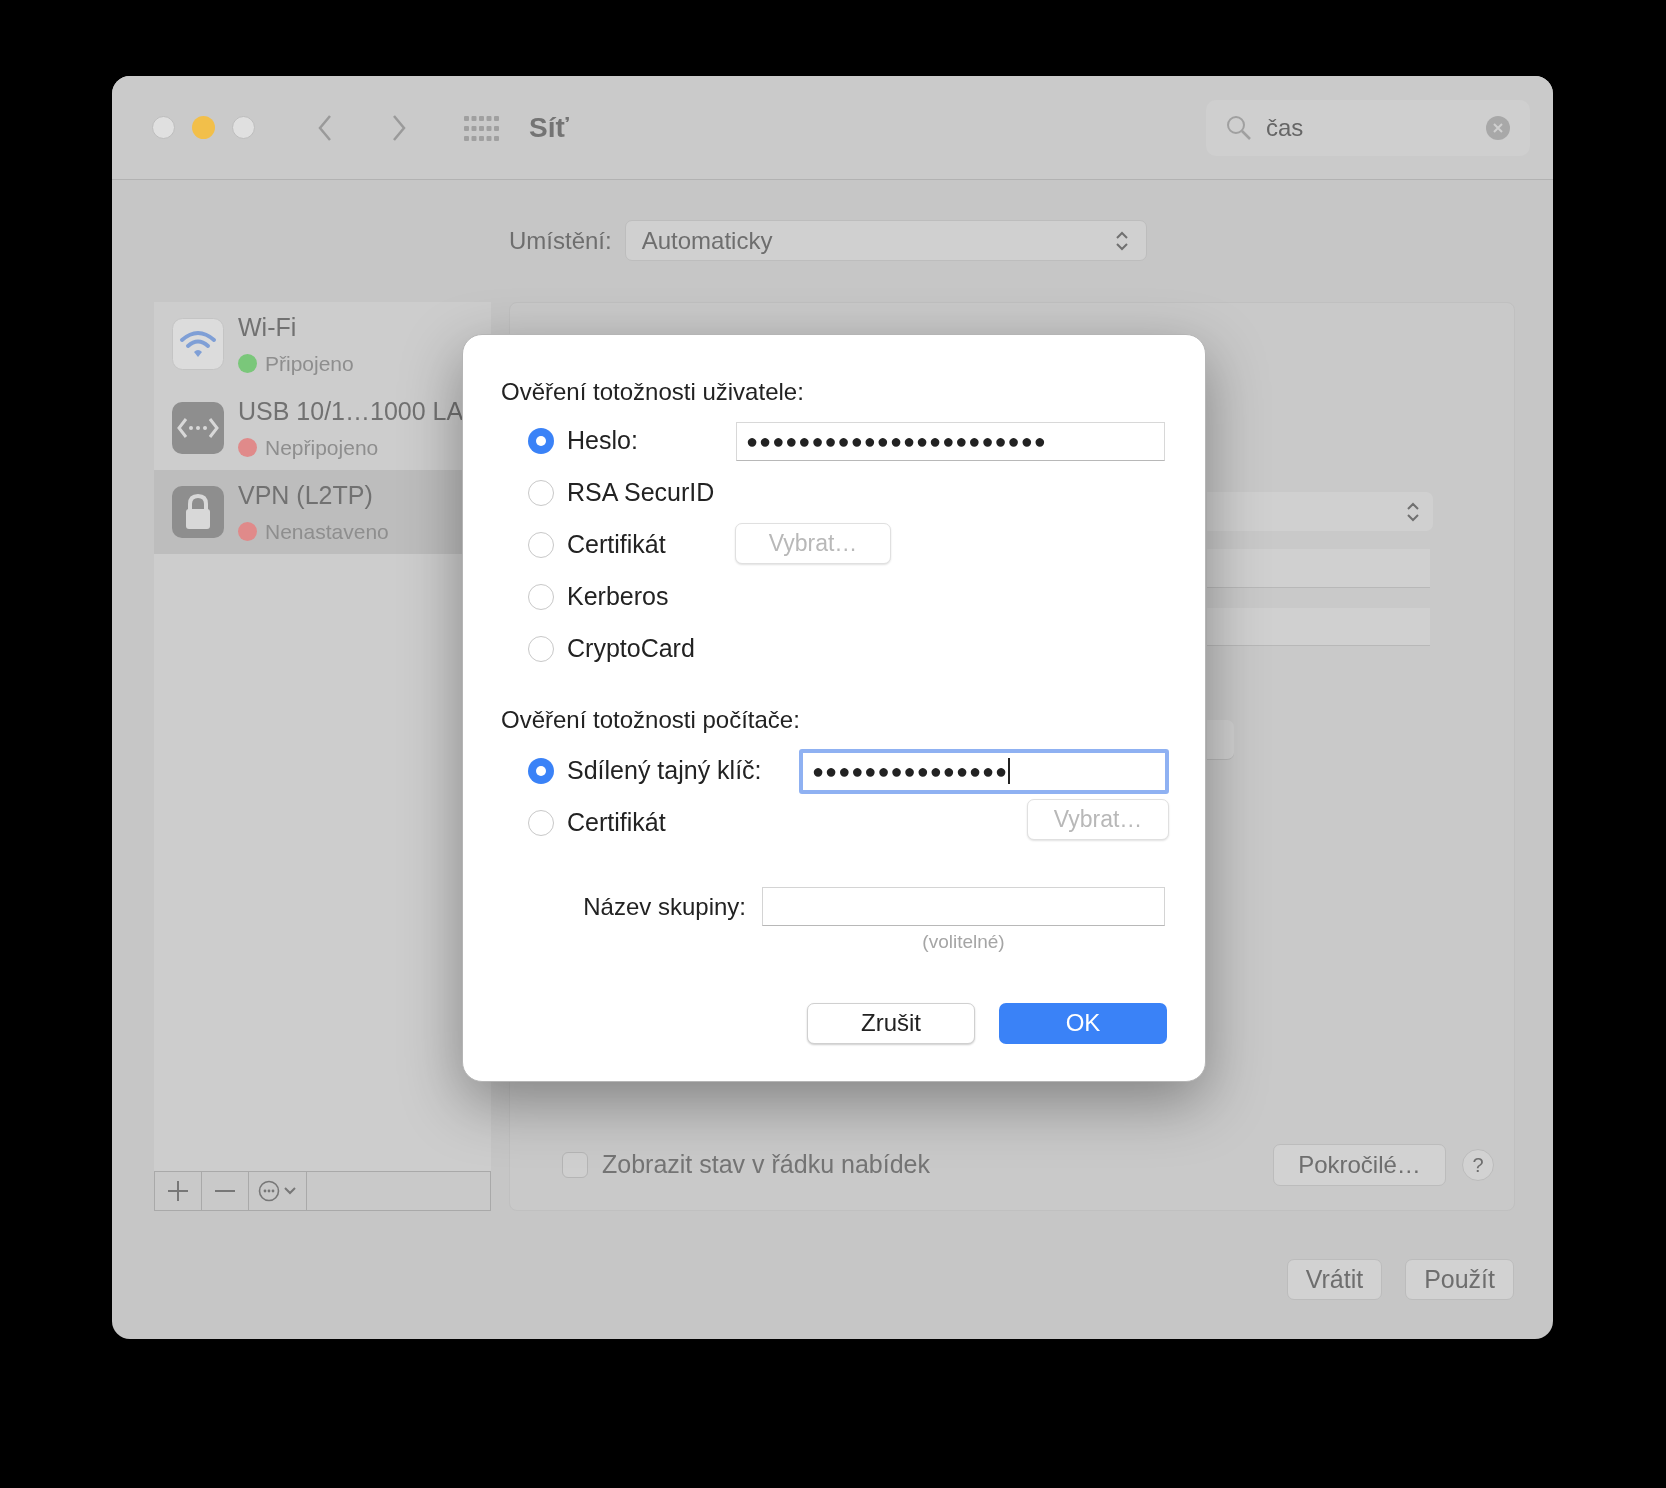  What do you see at coordinates (618, 597) in the screenshot?
I see `radio-label: Kerberos` at bounding box center [618, 597].